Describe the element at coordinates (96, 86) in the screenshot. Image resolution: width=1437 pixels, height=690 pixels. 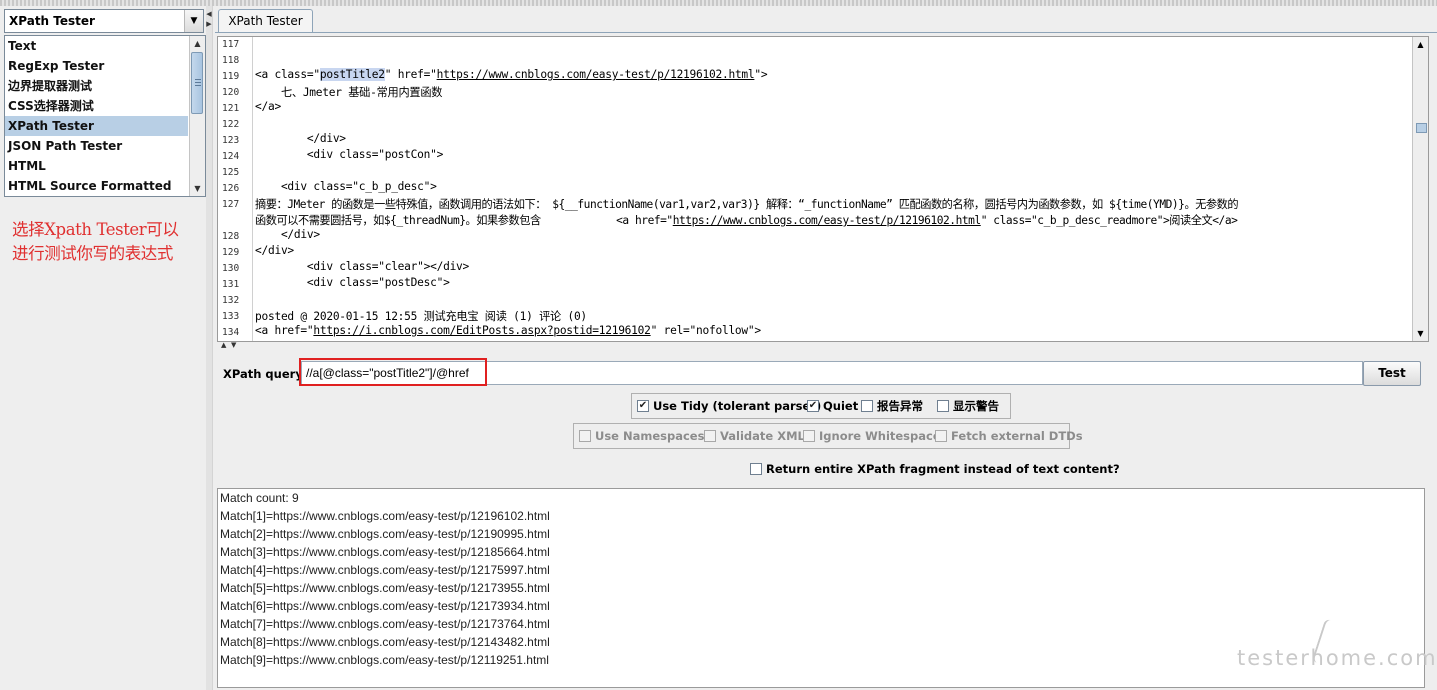
I see `list-item: 边界提取器测试` at that location.